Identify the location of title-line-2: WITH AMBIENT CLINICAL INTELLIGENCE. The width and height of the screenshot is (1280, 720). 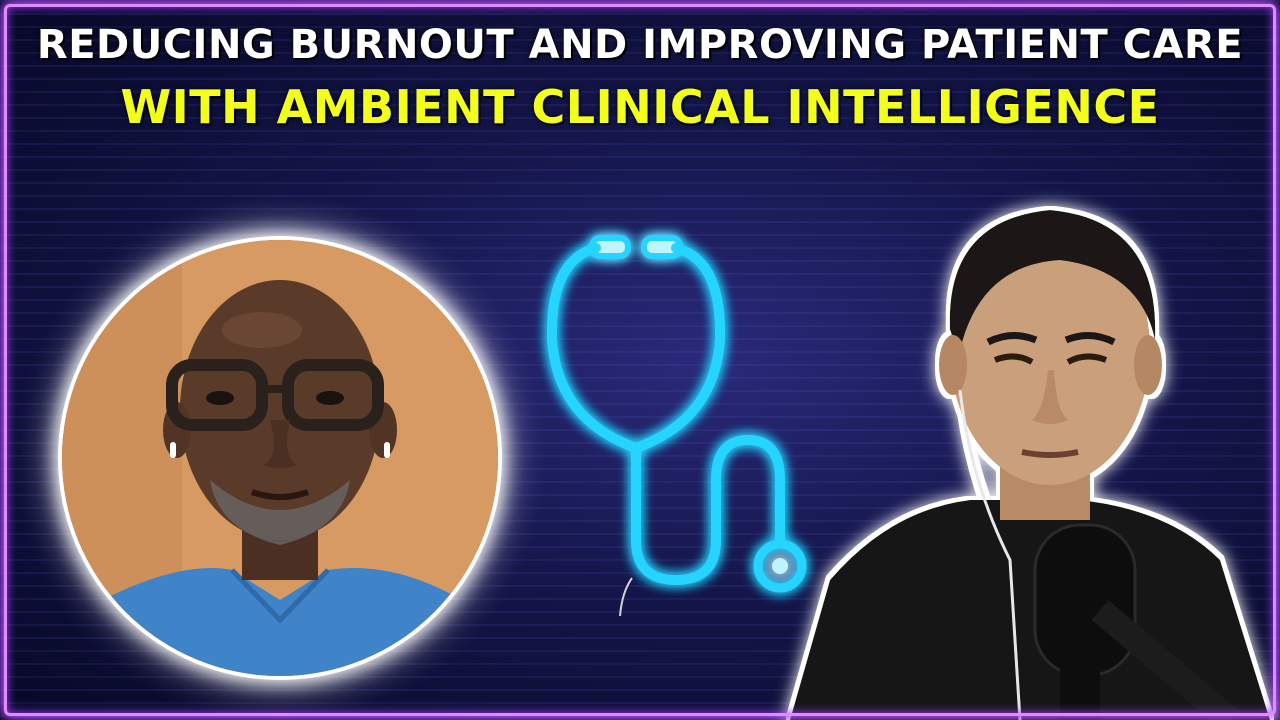
(640, 107).